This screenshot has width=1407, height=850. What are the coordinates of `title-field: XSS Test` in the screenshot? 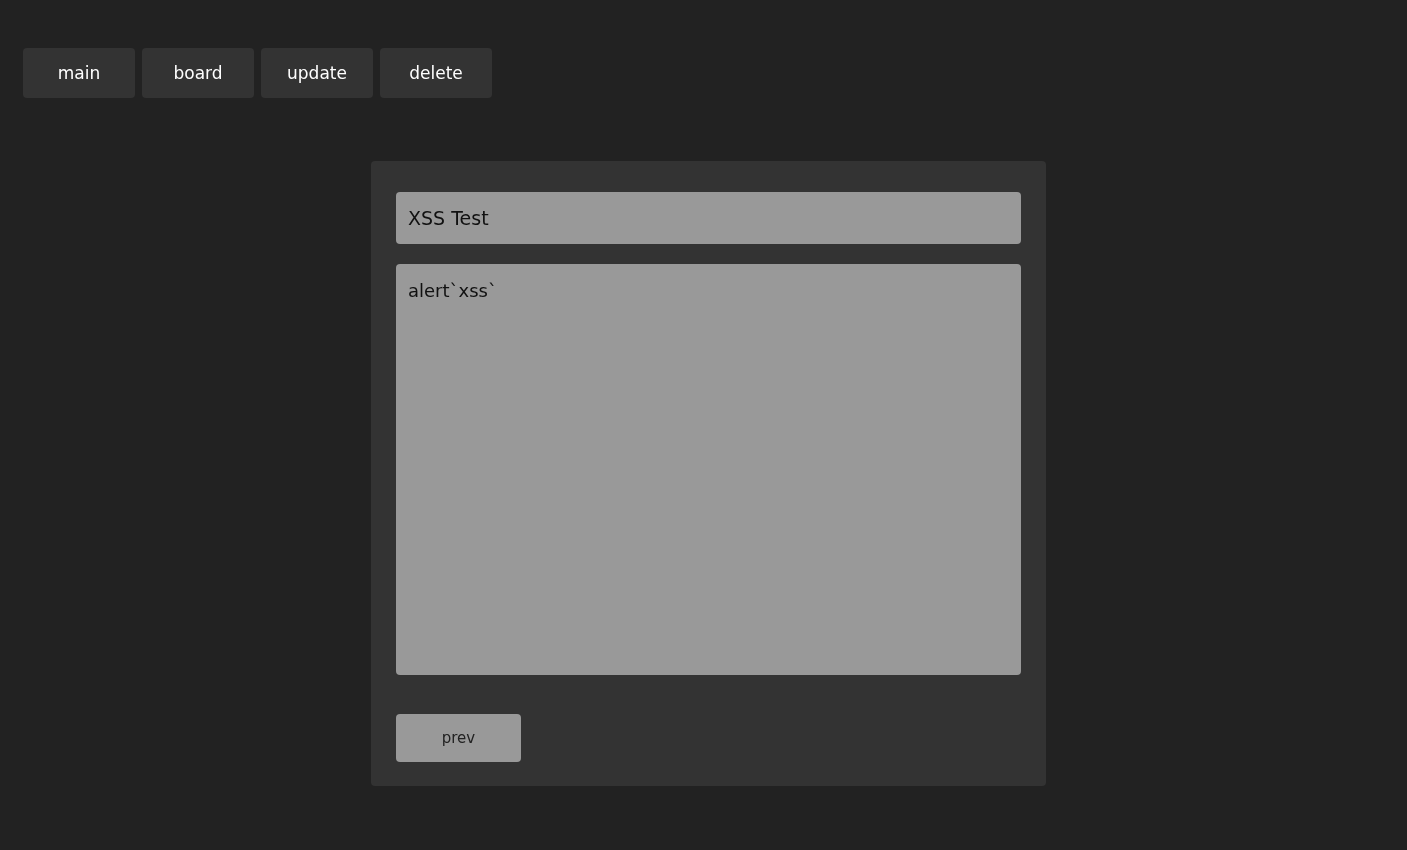 It's located at (708, 218).